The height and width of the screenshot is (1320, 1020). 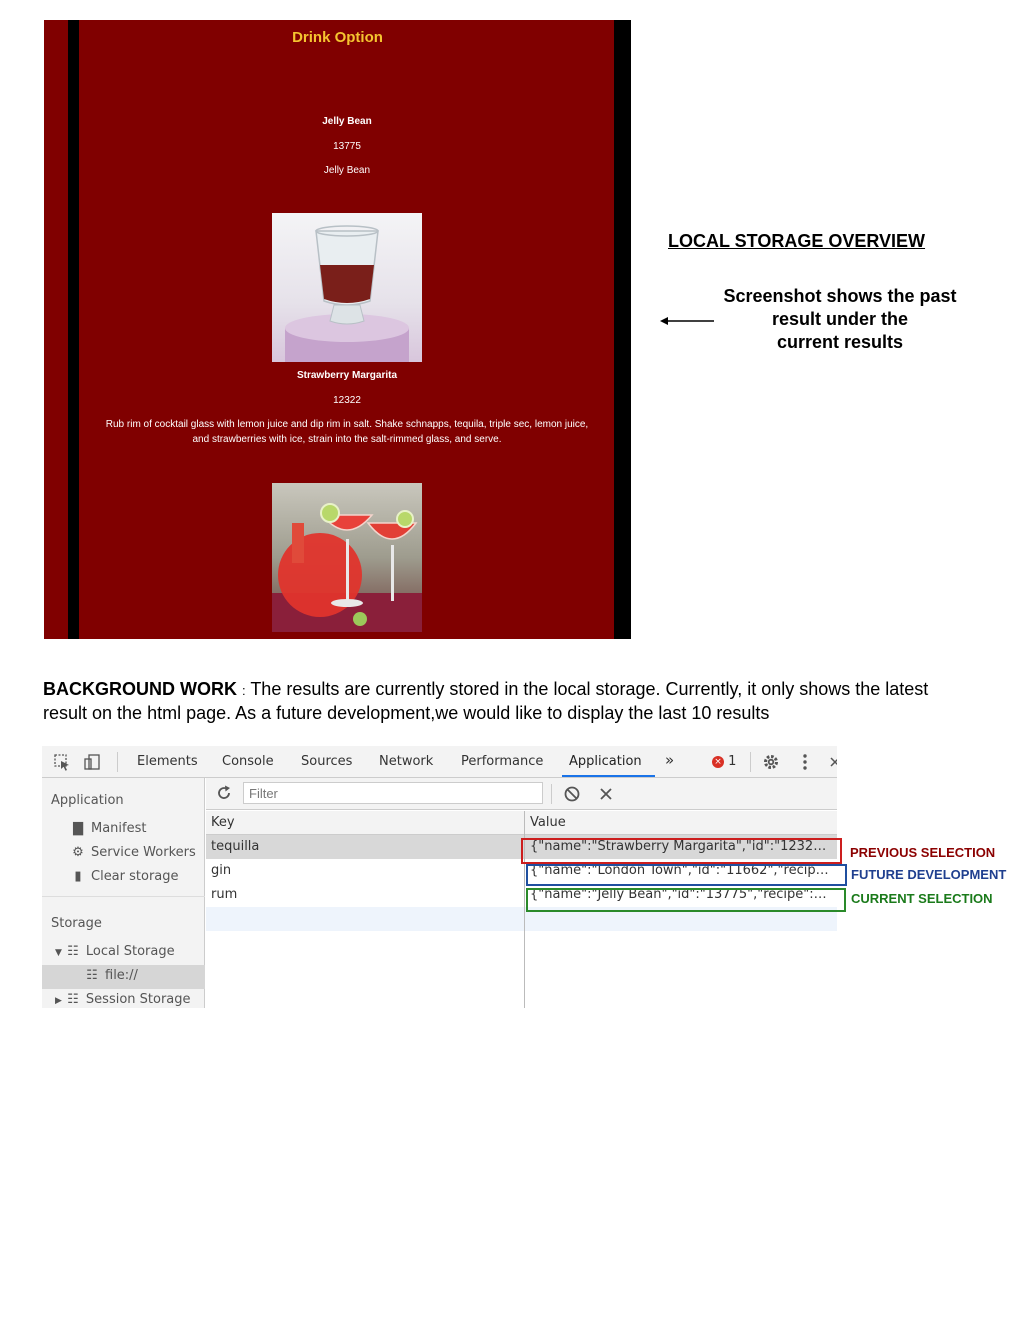 I want to click on sidebar-item-clear-storage: ▮ Clear storage, so click(x=125, y=876).